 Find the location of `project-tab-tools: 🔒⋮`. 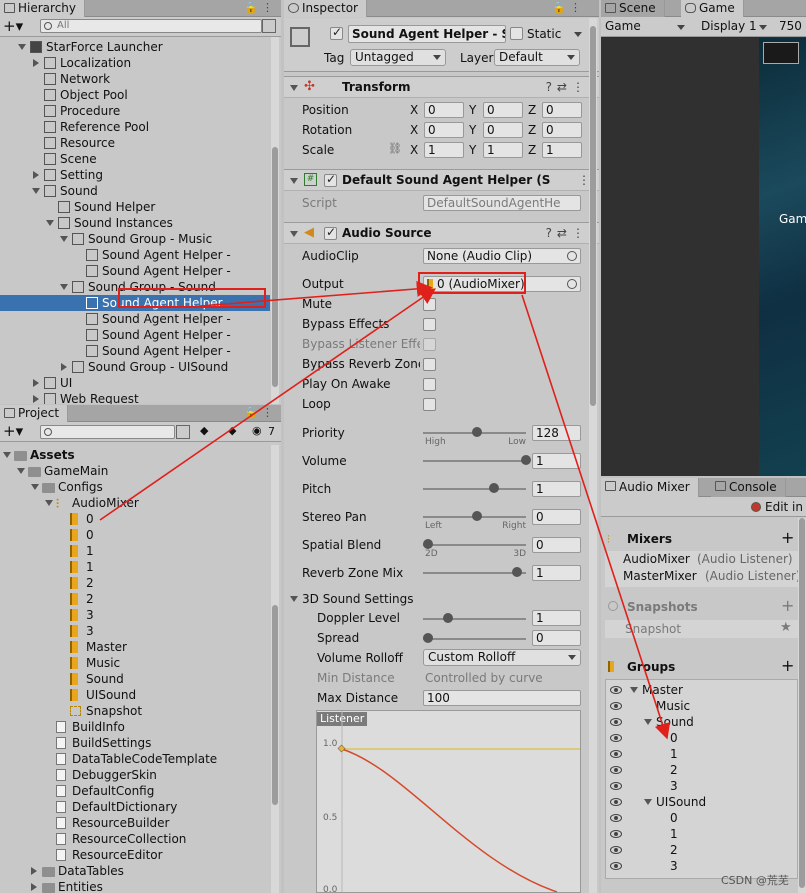

project-tab-tools: 🔒⋮ is located at coordinates (260, 412).